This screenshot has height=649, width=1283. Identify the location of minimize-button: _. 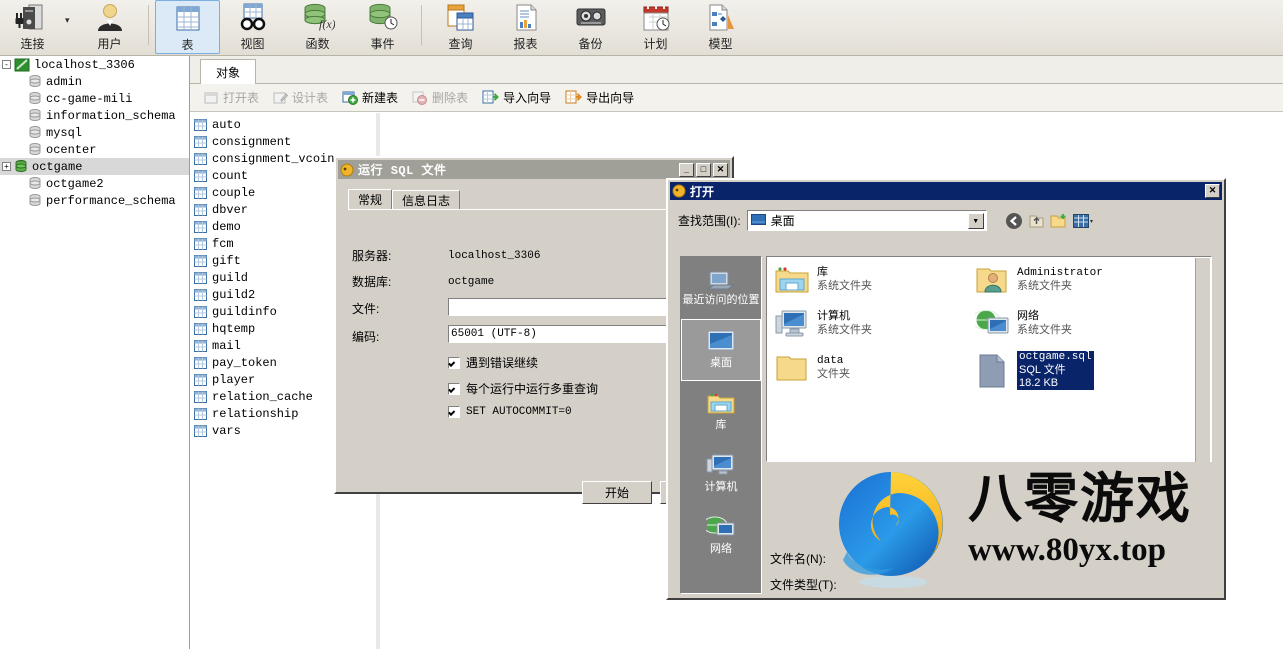
(686, 169).